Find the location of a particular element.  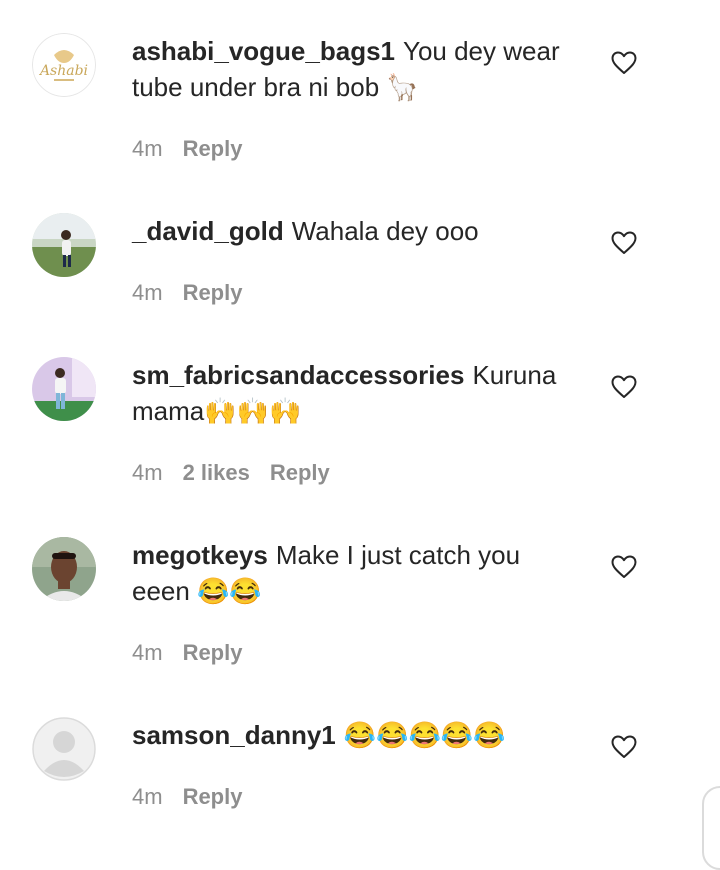

avatar: Ashabi is located at coordinates (64, 65).